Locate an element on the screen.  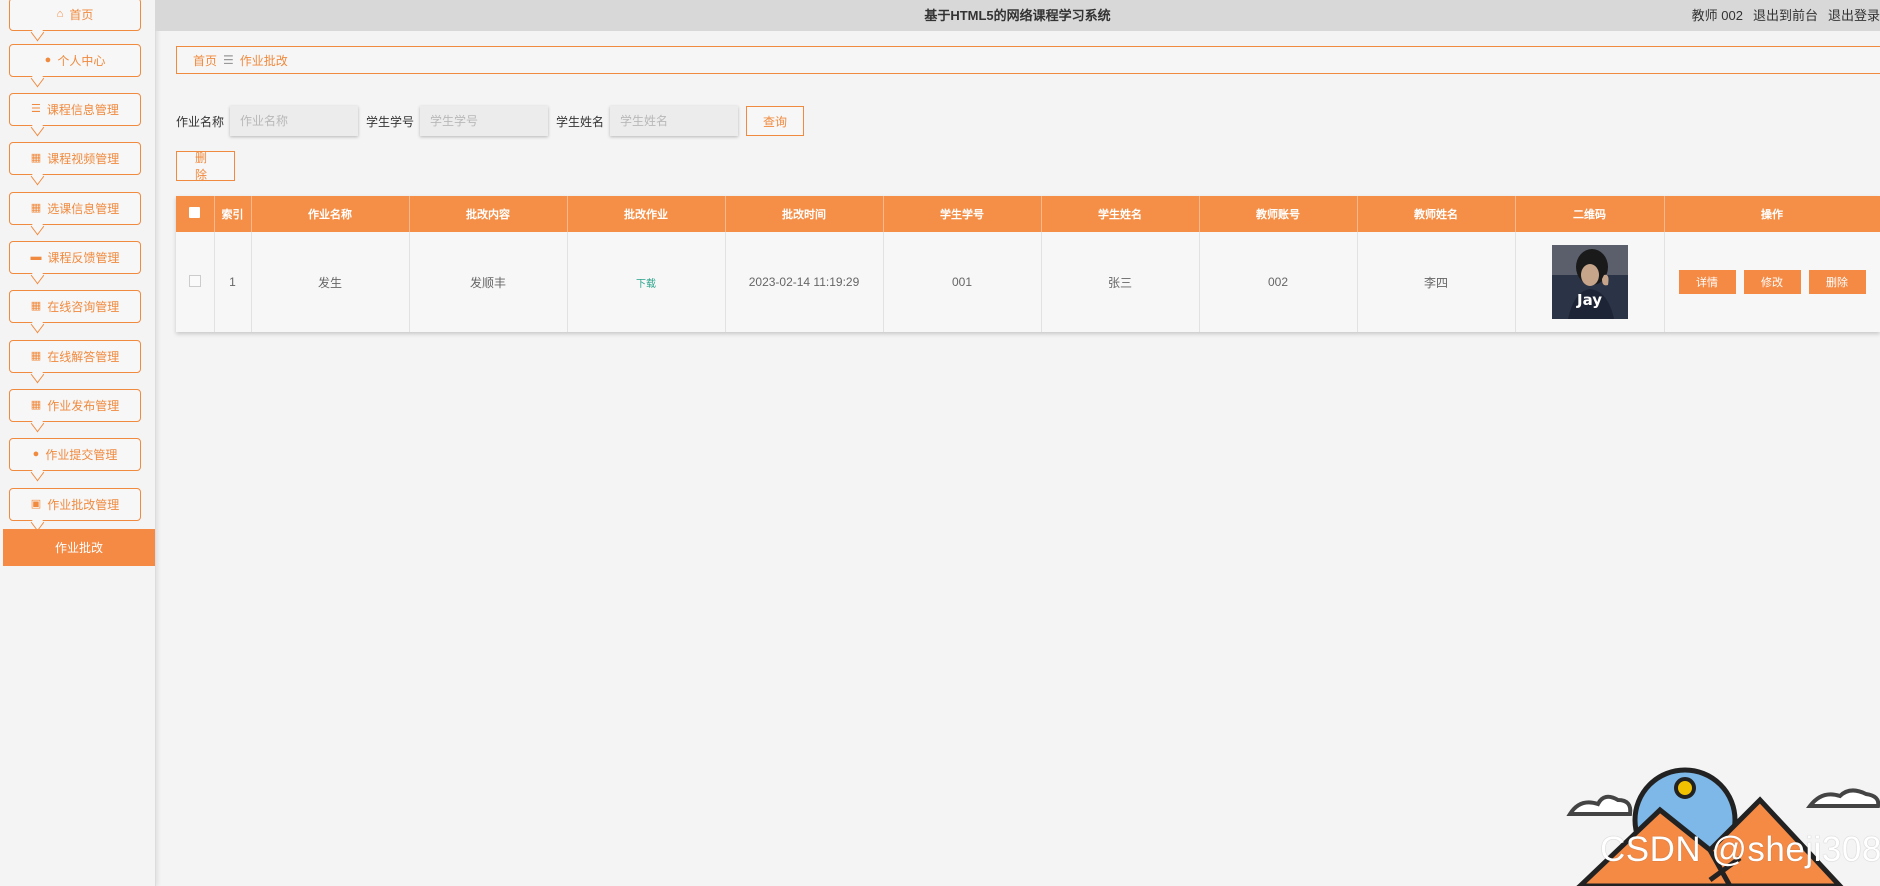
cell-ops: 详情 修改 删除 is located at coordinates (1772, 282).